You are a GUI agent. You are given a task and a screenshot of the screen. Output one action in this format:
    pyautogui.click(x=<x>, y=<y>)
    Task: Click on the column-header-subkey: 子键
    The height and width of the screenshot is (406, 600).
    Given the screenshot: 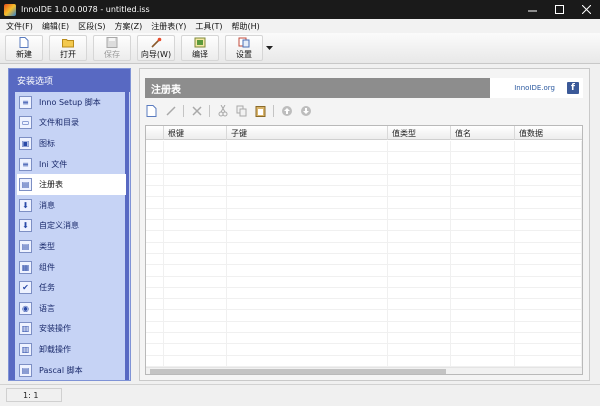 What is the action you would take?
    pyautogui.click(x=307, y=133)
    